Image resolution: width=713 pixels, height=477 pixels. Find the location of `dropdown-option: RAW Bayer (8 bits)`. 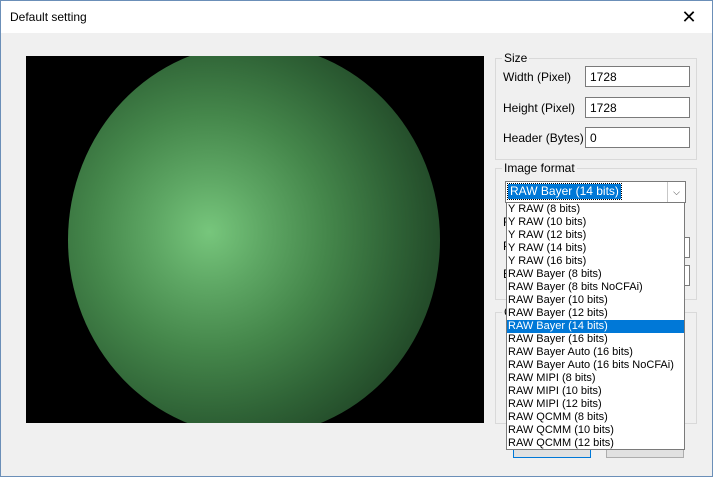

dropdown-option: RAW Bayer (8 bits) is located at coordinates (595, 274).